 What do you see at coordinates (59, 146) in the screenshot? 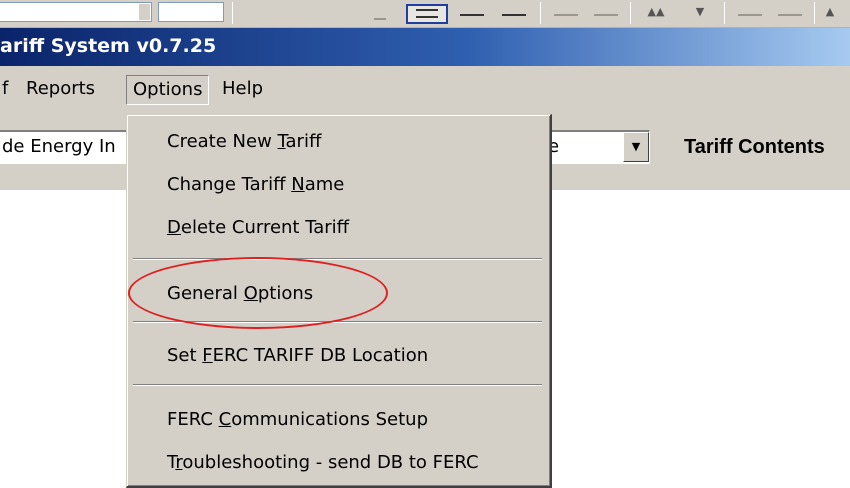
I see `tariff-select-value: de Energy In` at bounding box center [59, 146].